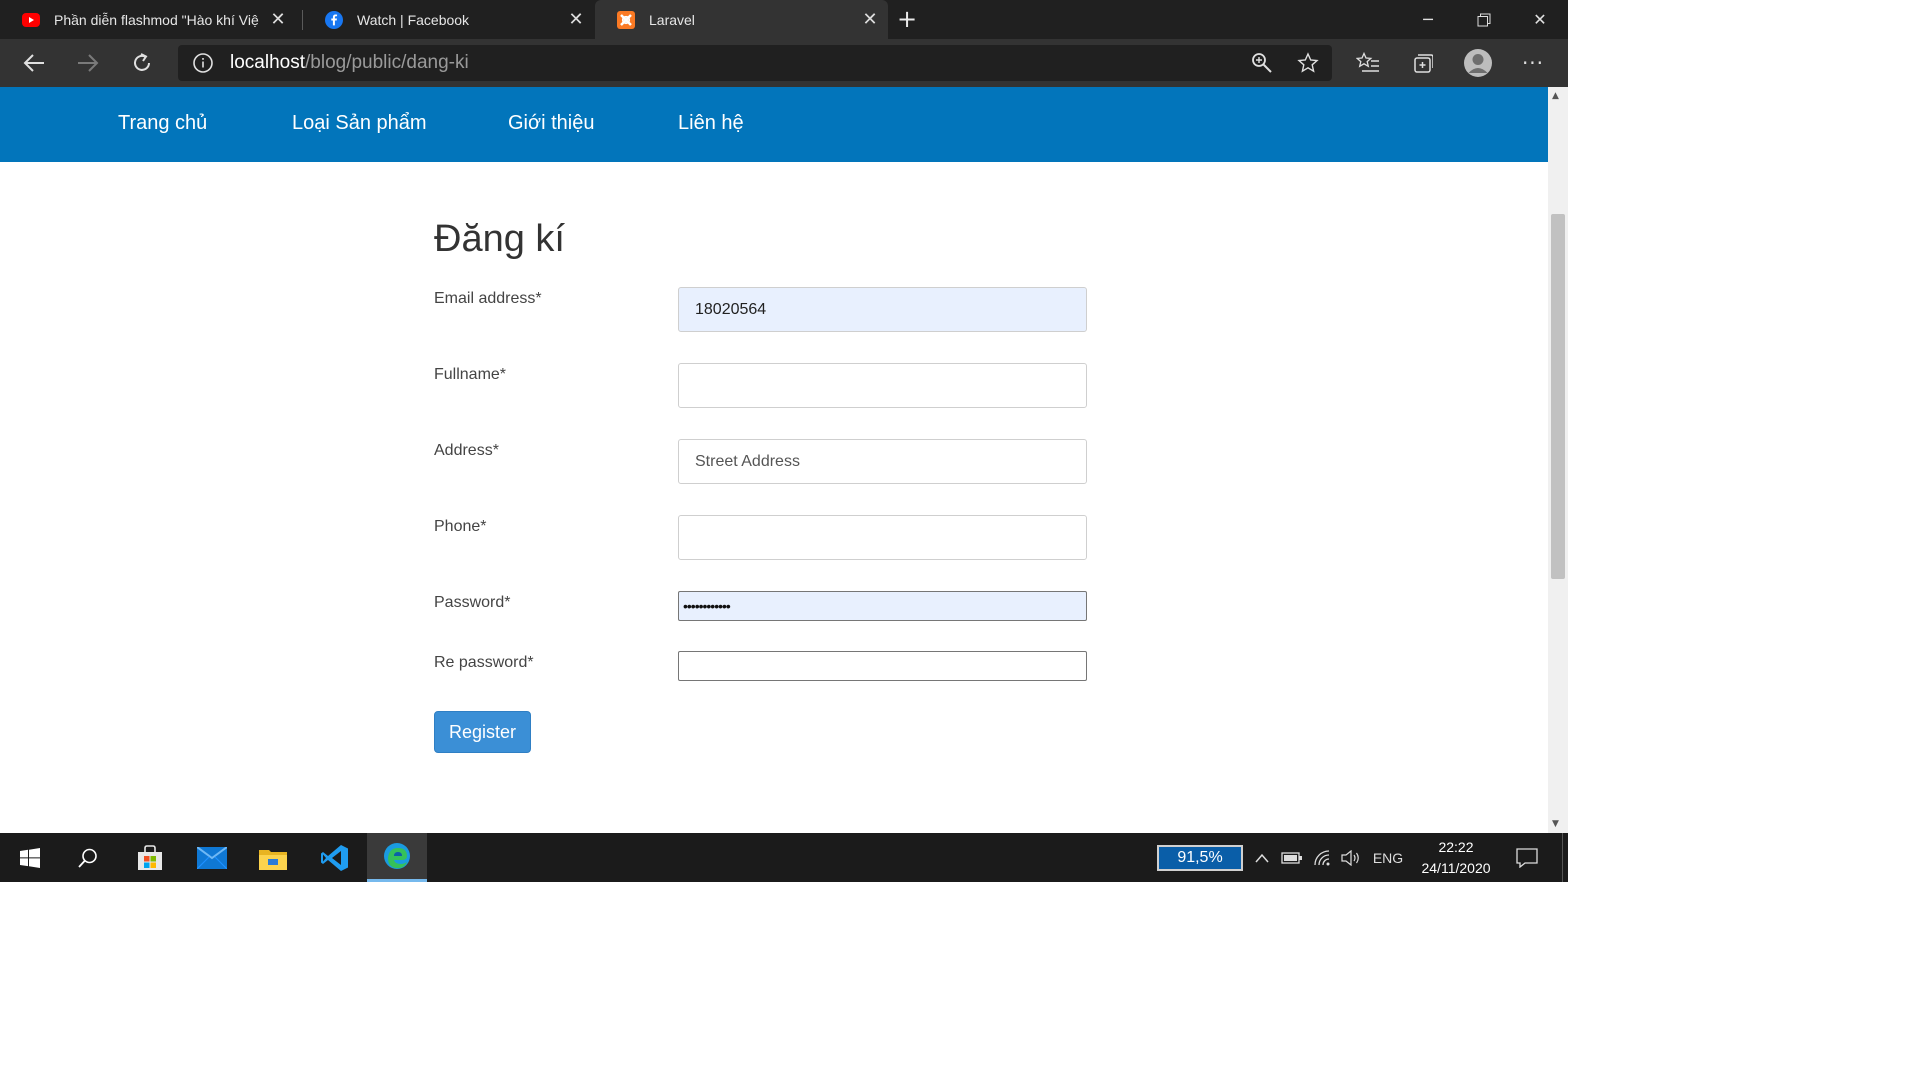 Image resolution: width=1920 pixels, height=1080 pixels. Describe the element at coordinates (1388, 858) in the screenshot. I see `input-language: ENG` at that location.